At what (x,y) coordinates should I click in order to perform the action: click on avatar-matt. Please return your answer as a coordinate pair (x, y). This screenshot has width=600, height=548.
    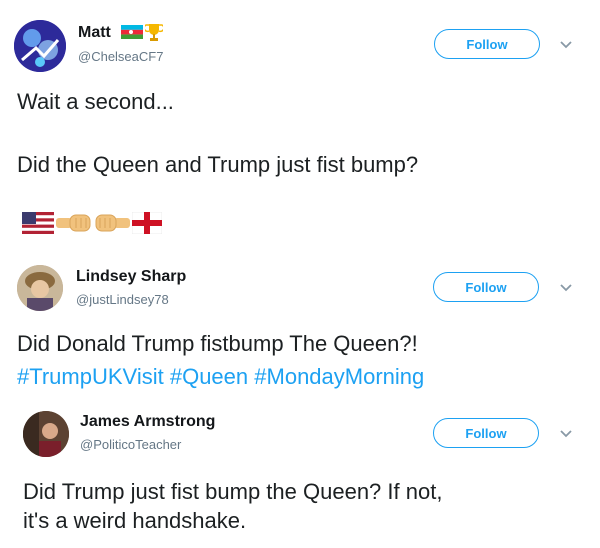
    Looking at the image, I should click on (40, 46).